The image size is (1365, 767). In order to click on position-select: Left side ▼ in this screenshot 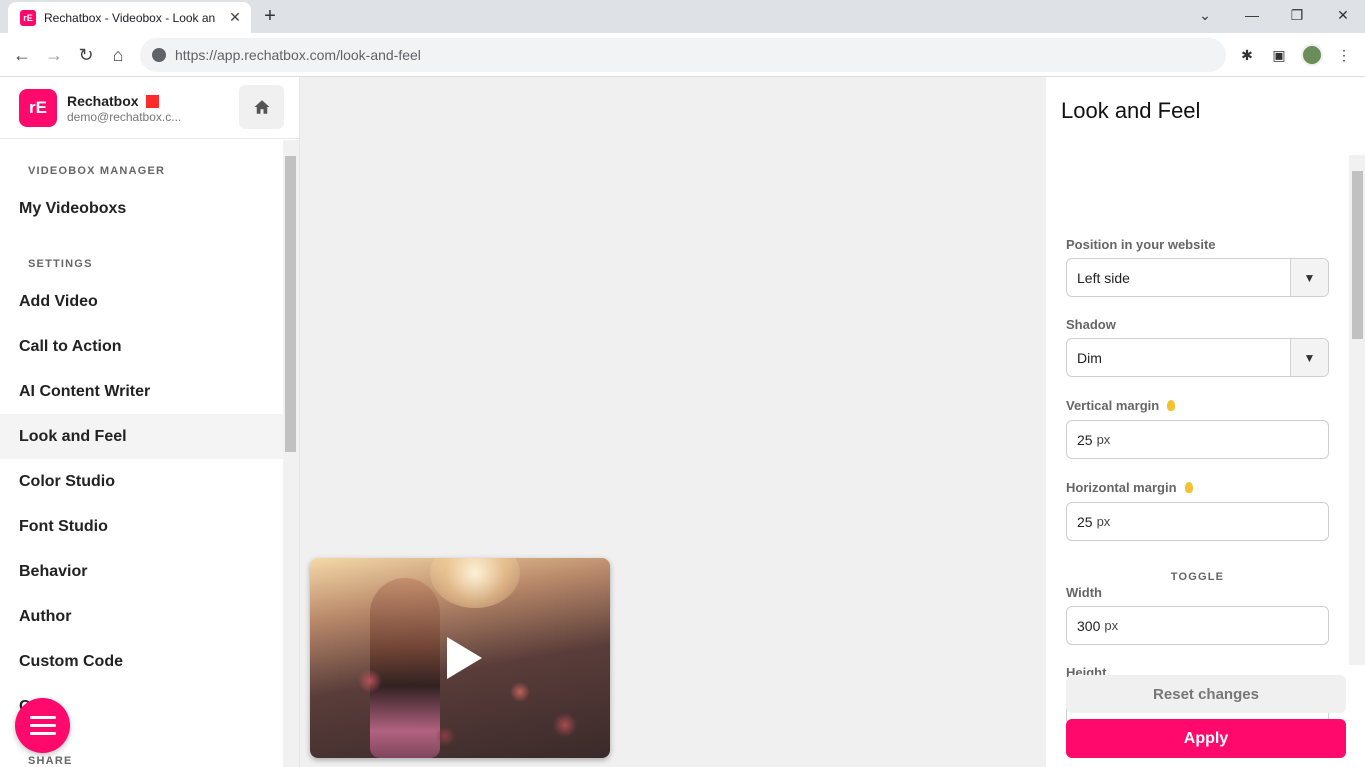, I will do `click(1197, 277)`.